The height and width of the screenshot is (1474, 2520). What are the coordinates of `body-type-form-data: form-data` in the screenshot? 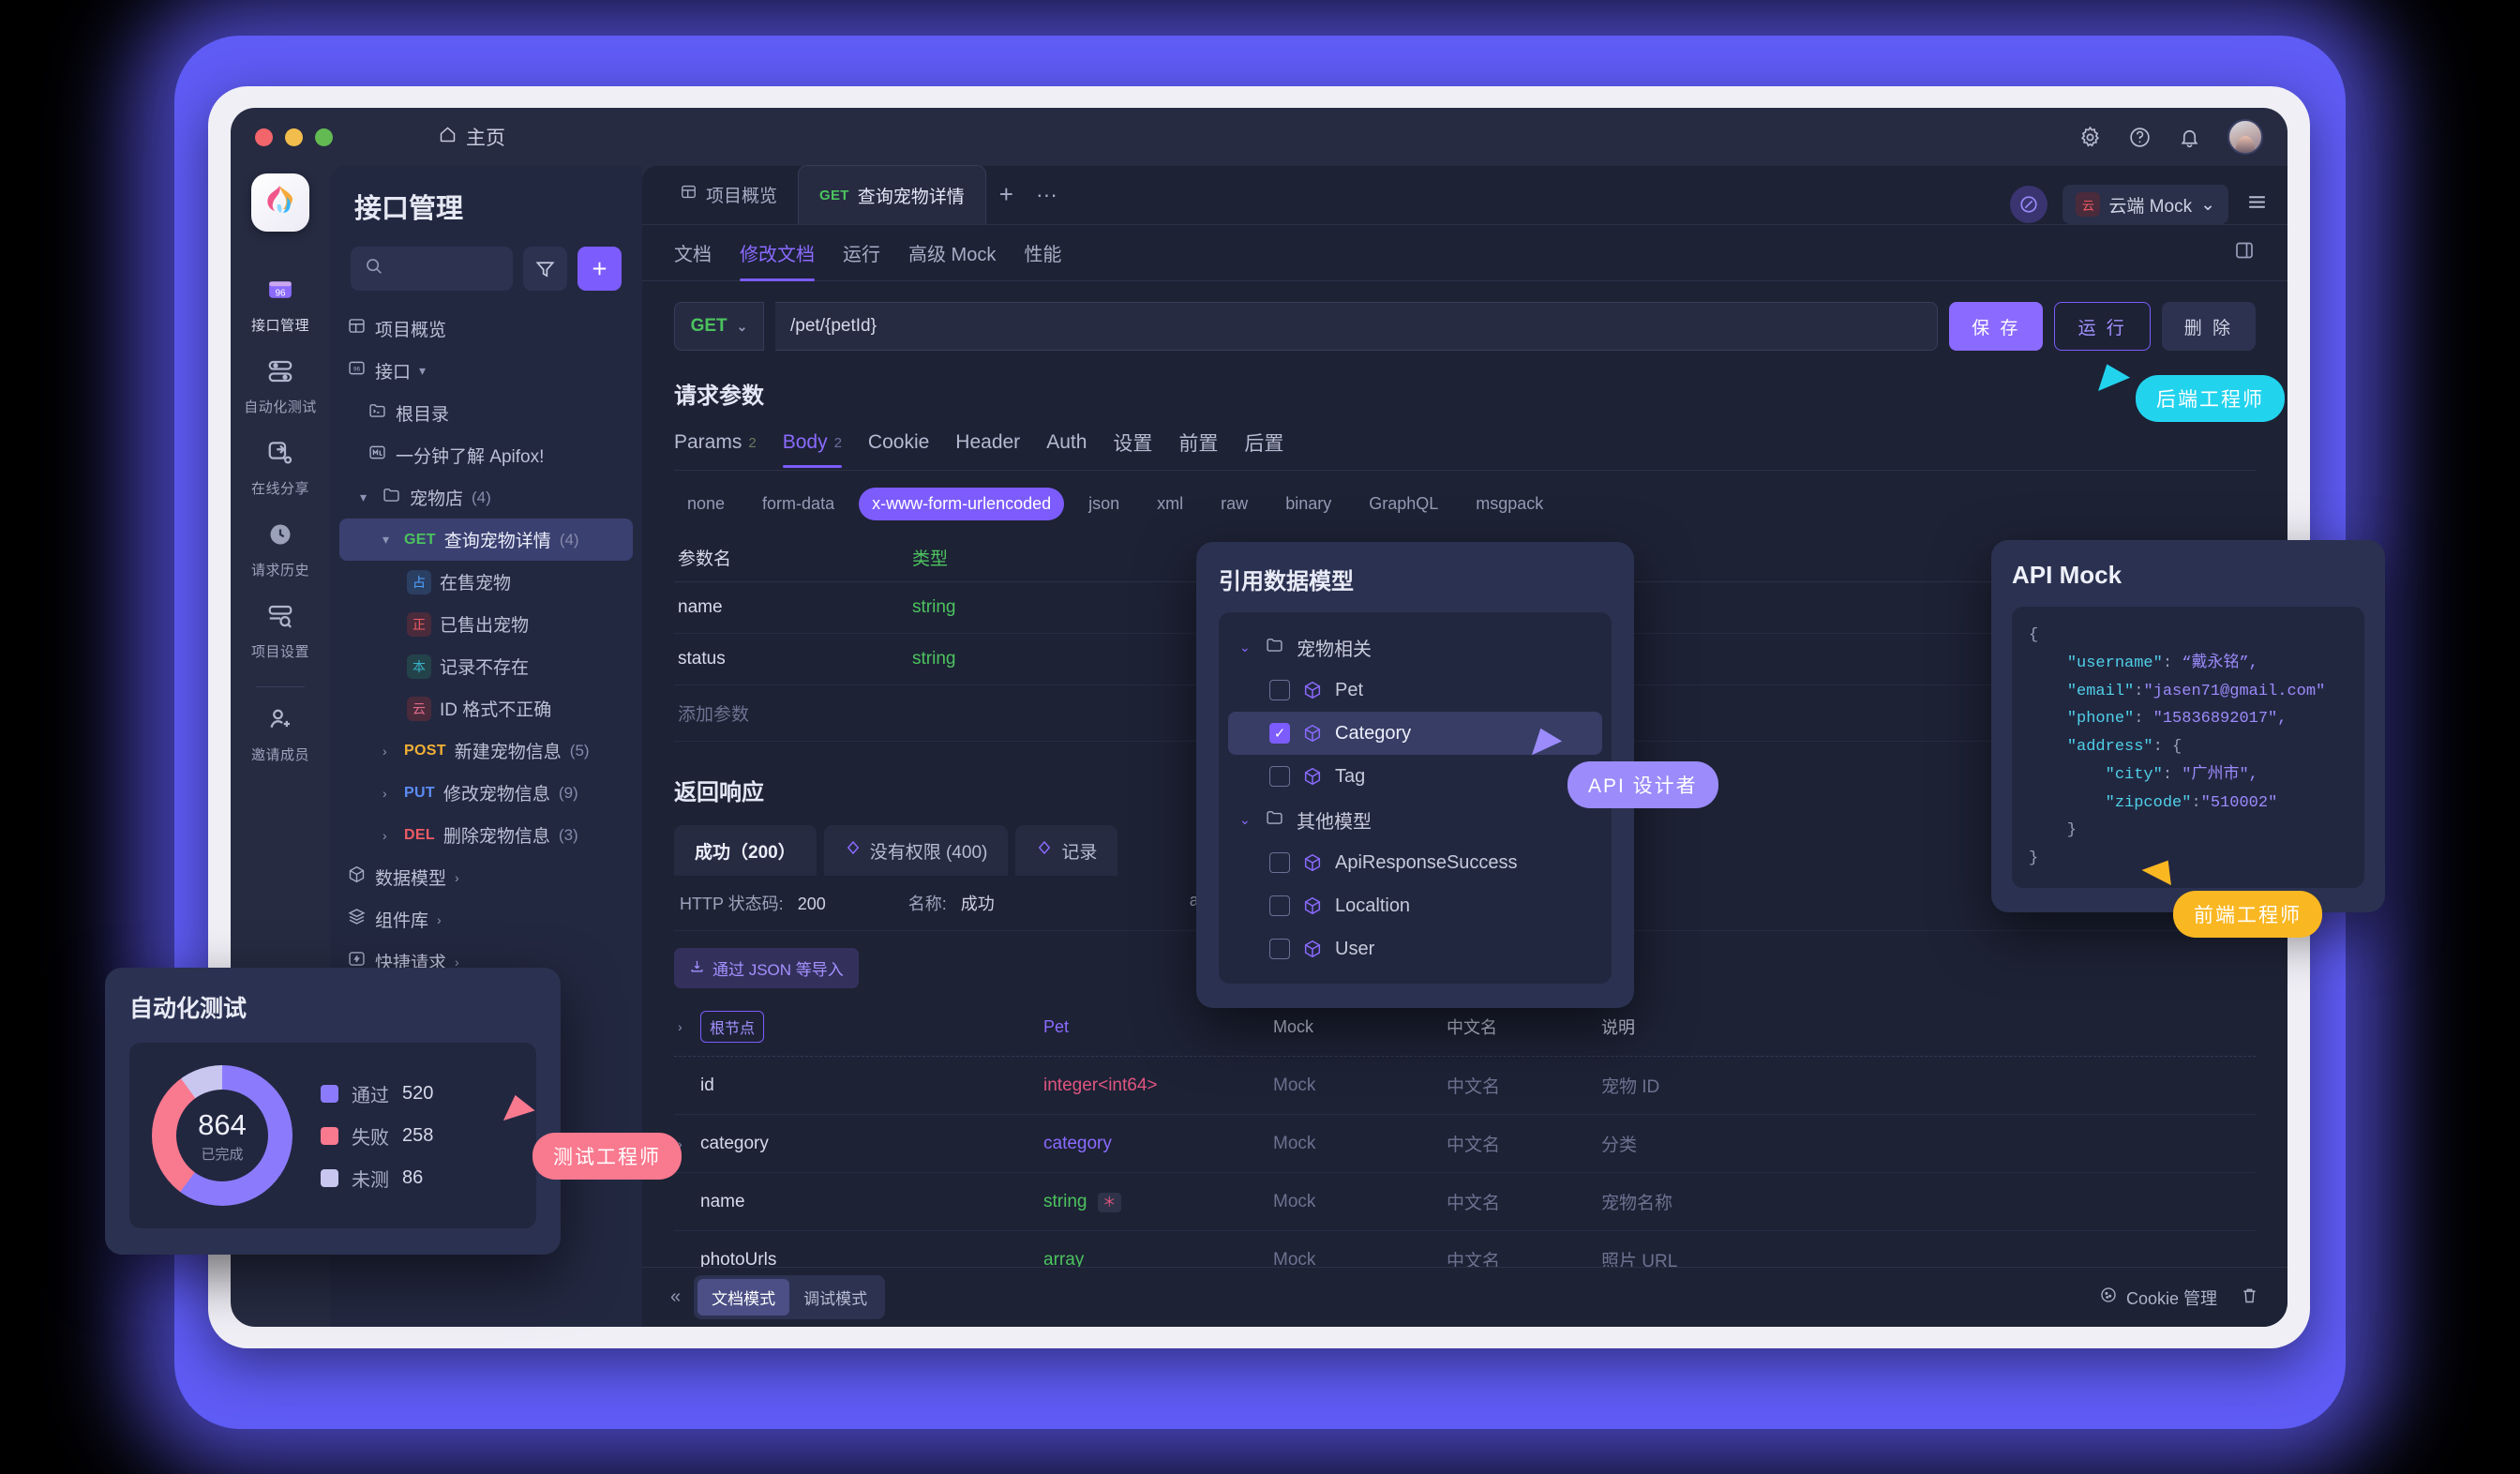 It's located at (798, 504).